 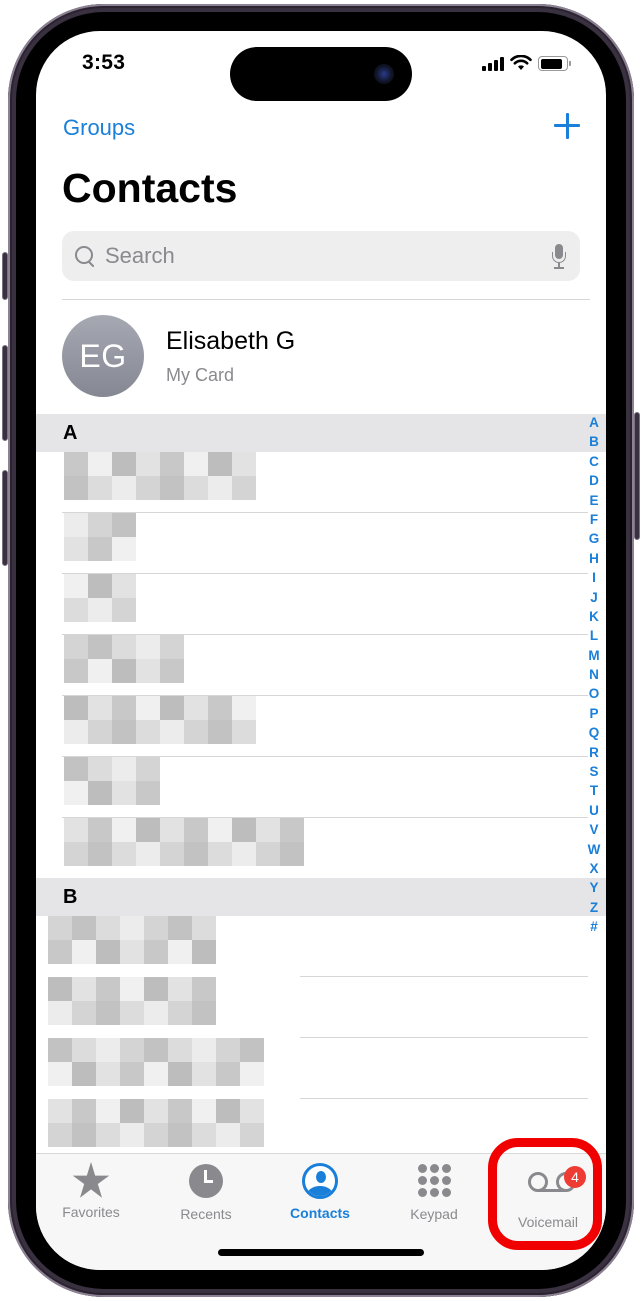 I want to click on index-letter: Y, so click(x=593, y=887).